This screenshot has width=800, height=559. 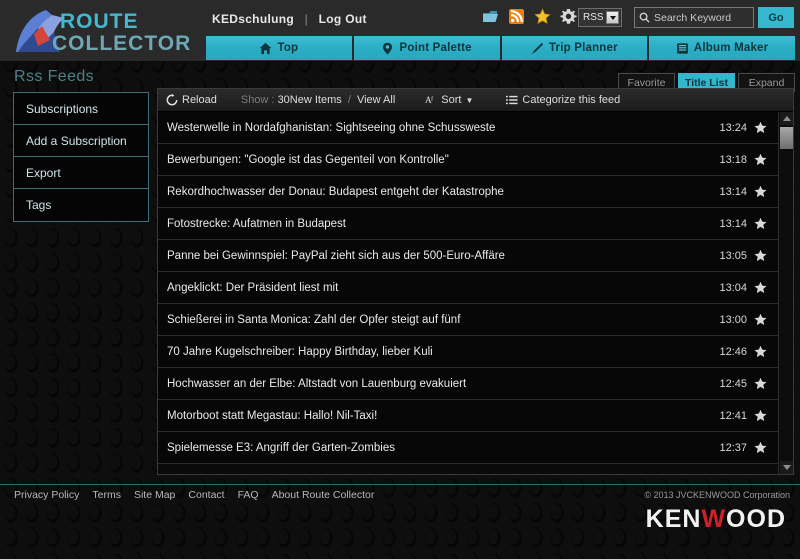 What do you see at coordinates (253, 287) in the screenshot?
I see `feed-item-title: Angeklickt: Der Präsident liest mit` at bounding box center [253, 287].